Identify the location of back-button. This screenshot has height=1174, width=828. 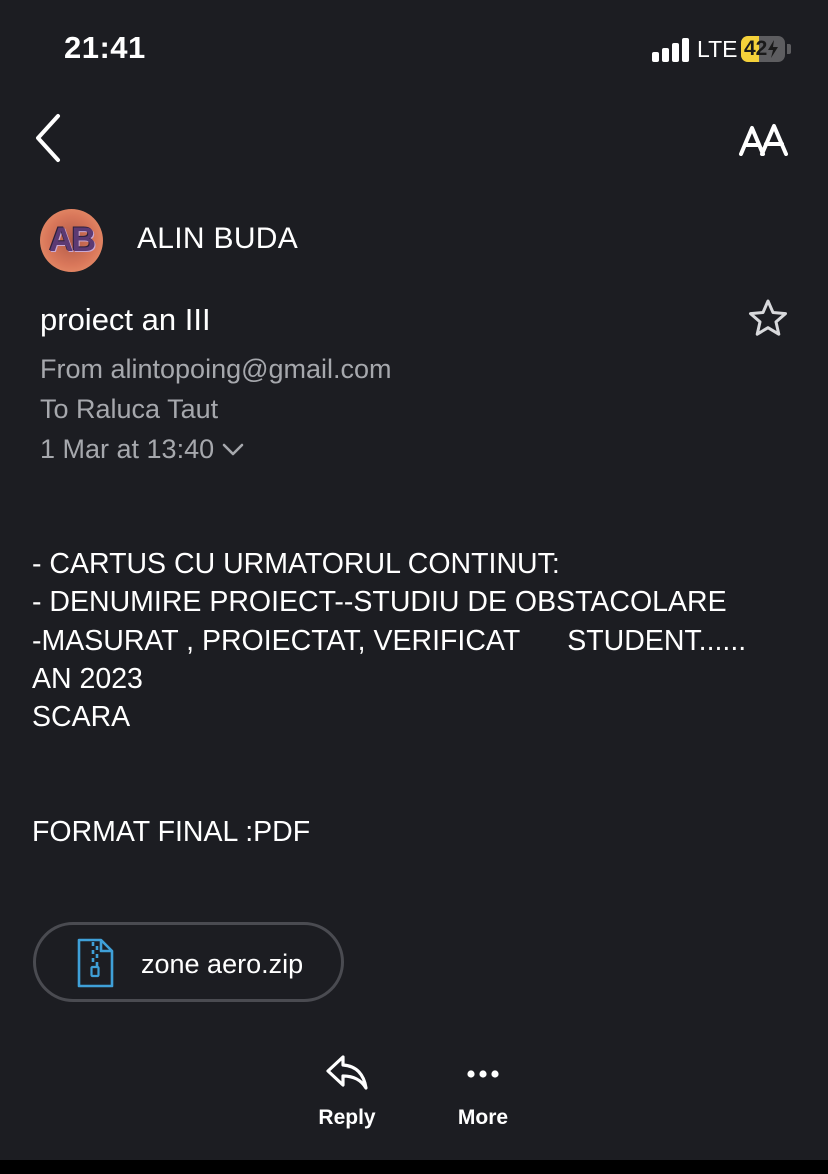
(50, 138).